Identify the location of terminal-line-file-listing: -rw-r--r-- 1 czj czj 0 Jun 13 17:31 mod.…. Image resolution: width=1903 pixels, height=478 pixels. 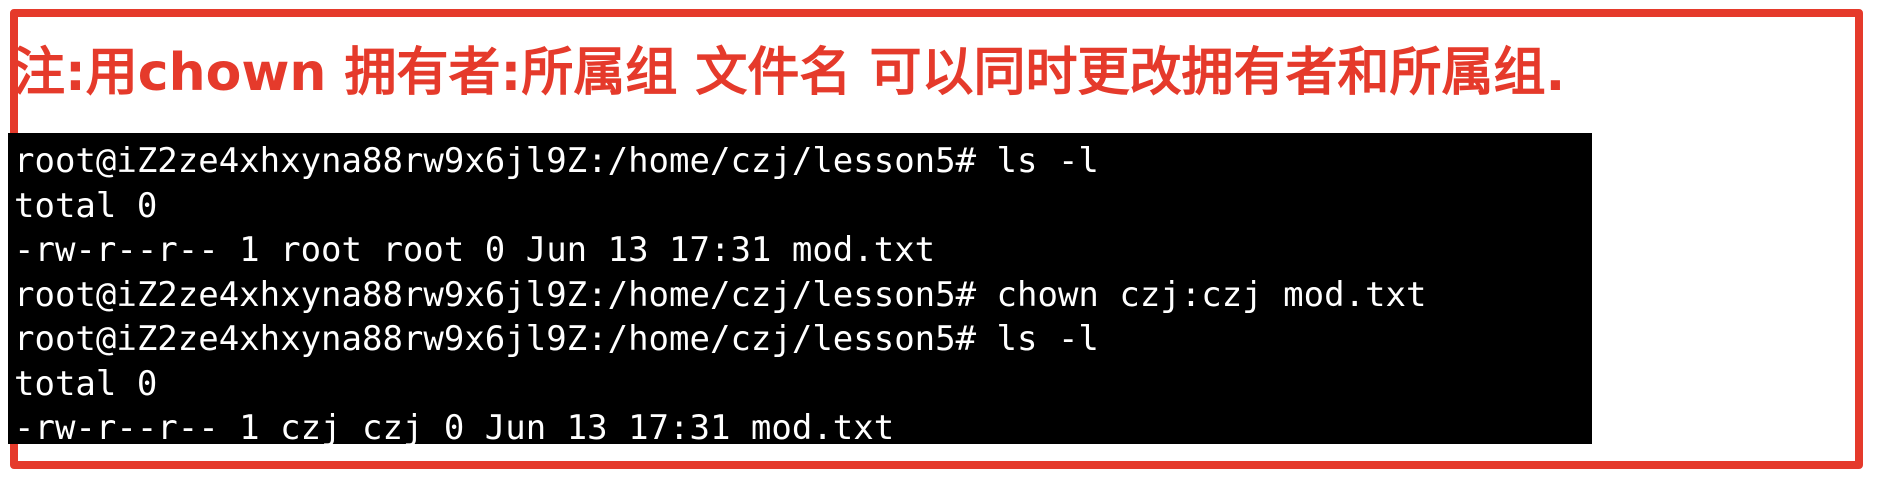
(454, 426).